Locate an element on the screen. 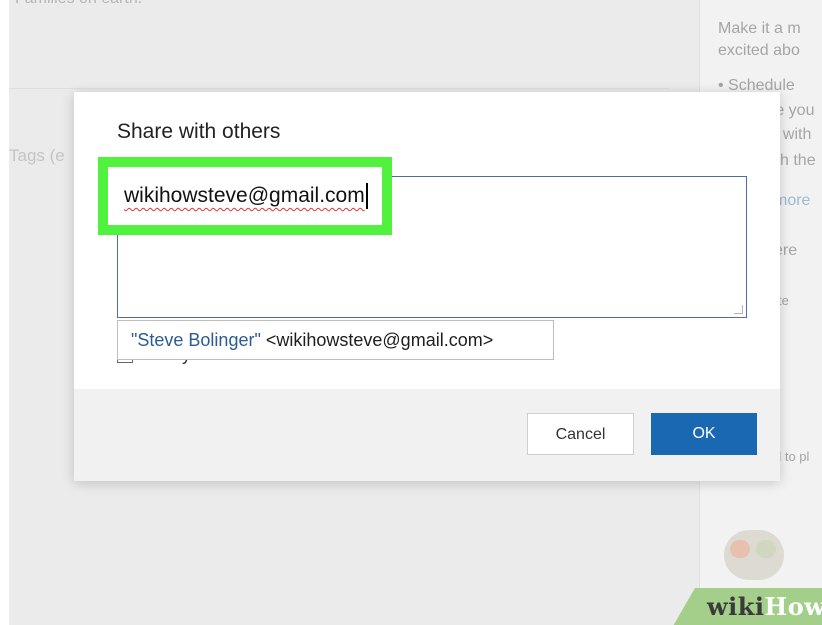 The width and height of the screenshot is (822, 625). suggestion-name: "Steve Bolinger" is located at coordinates (196, 340).